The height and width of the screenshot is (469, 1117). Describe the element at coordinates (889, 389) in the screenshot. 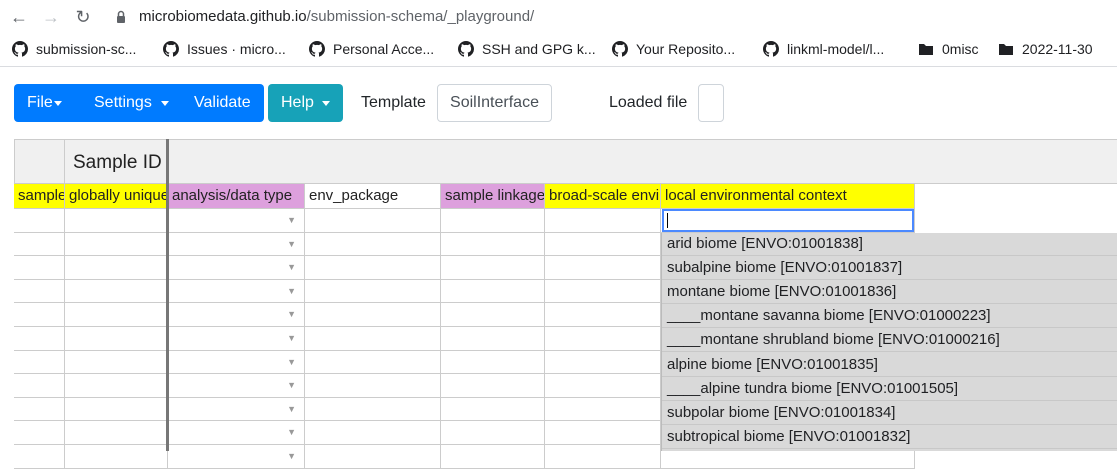

I see `dropdown-option: ____alpine tundra biome [ENVO:01001505]` at that location.